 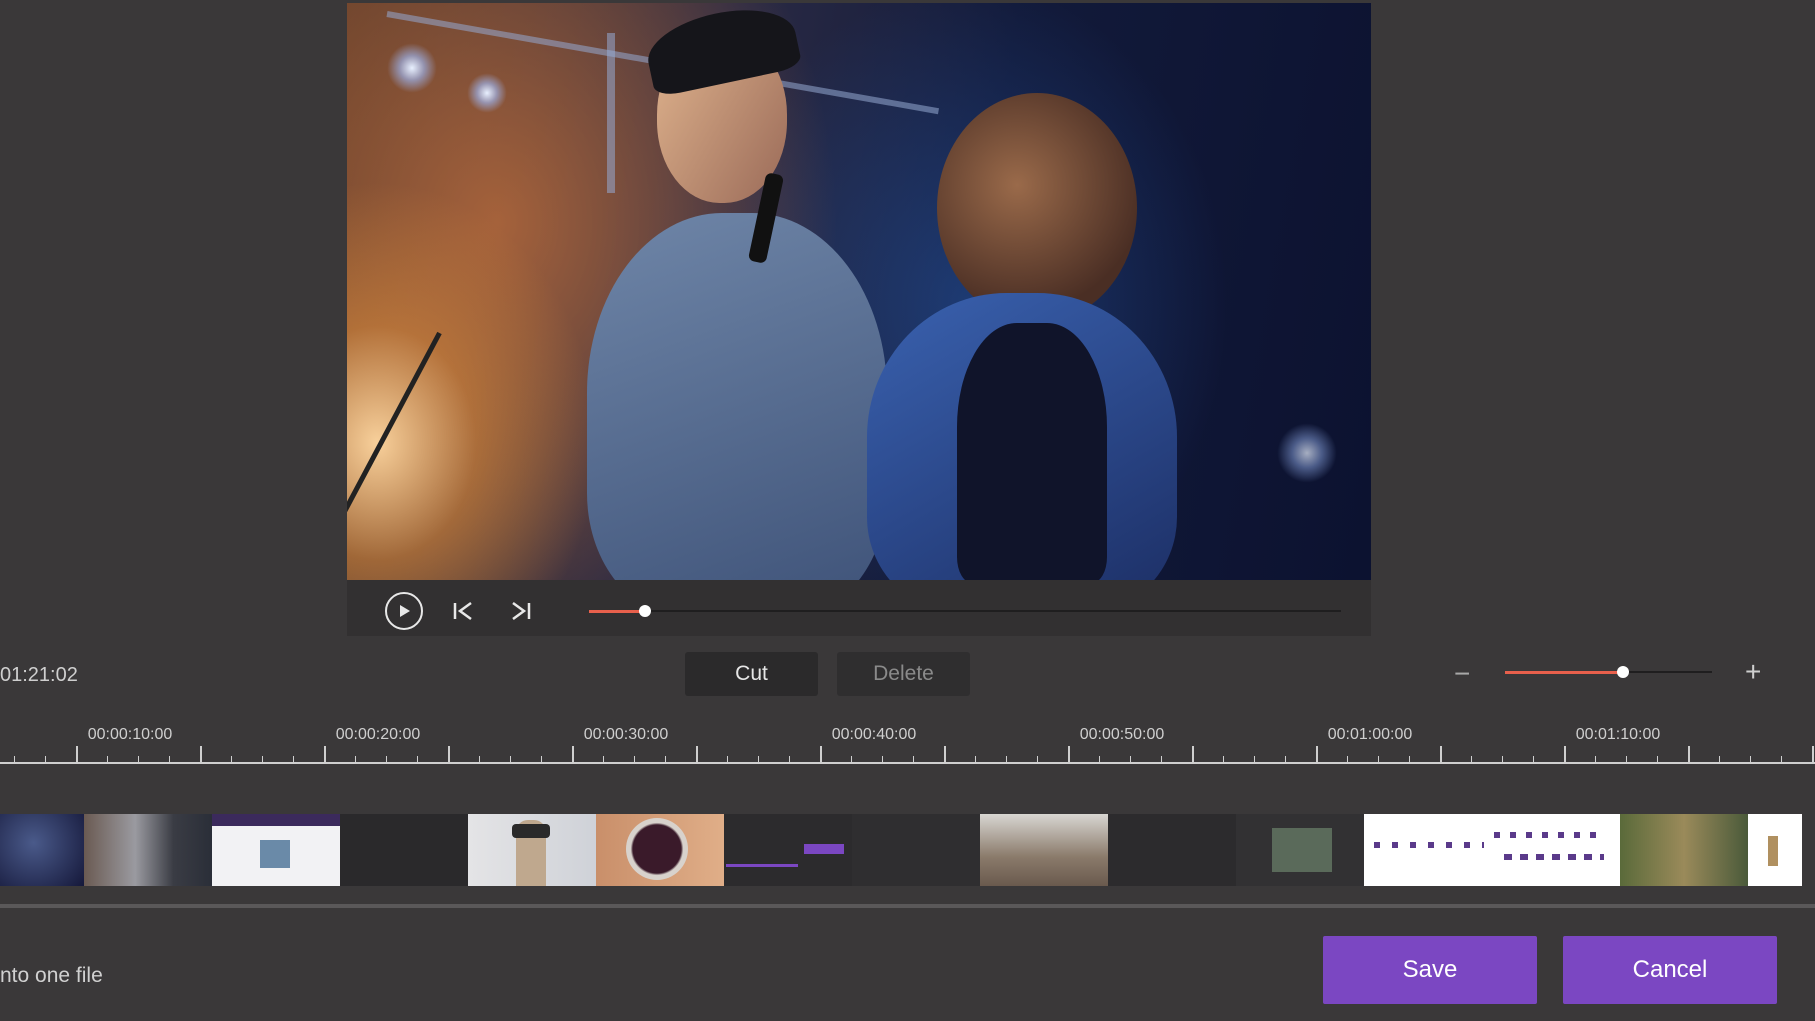 What do you see at coordinates (874, 734) in the screenshot?
I see `ruler-tick-label: 00:00:40:00` at bounding box center [874, 734].